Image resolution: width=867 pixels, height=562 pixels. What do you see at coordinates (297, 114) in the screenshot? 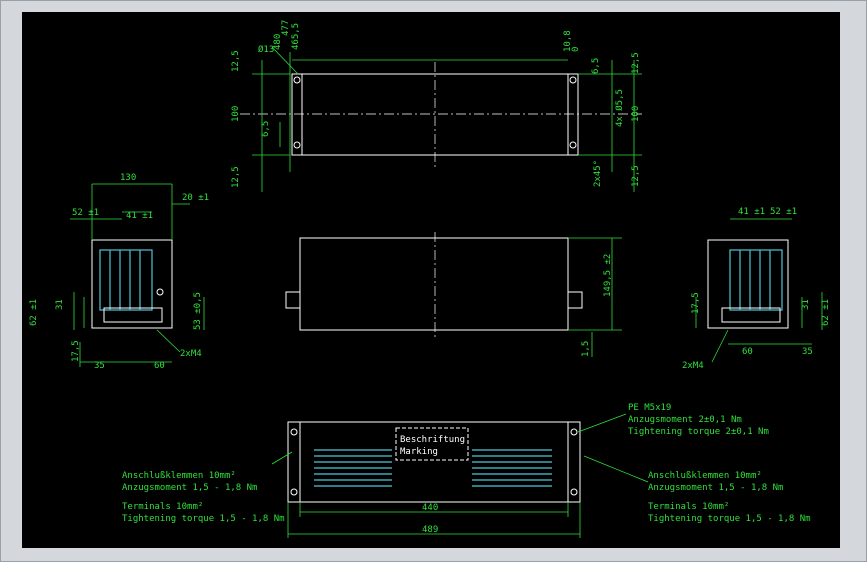
I see `top-view-flange-left` at bounding box center [297, 114].